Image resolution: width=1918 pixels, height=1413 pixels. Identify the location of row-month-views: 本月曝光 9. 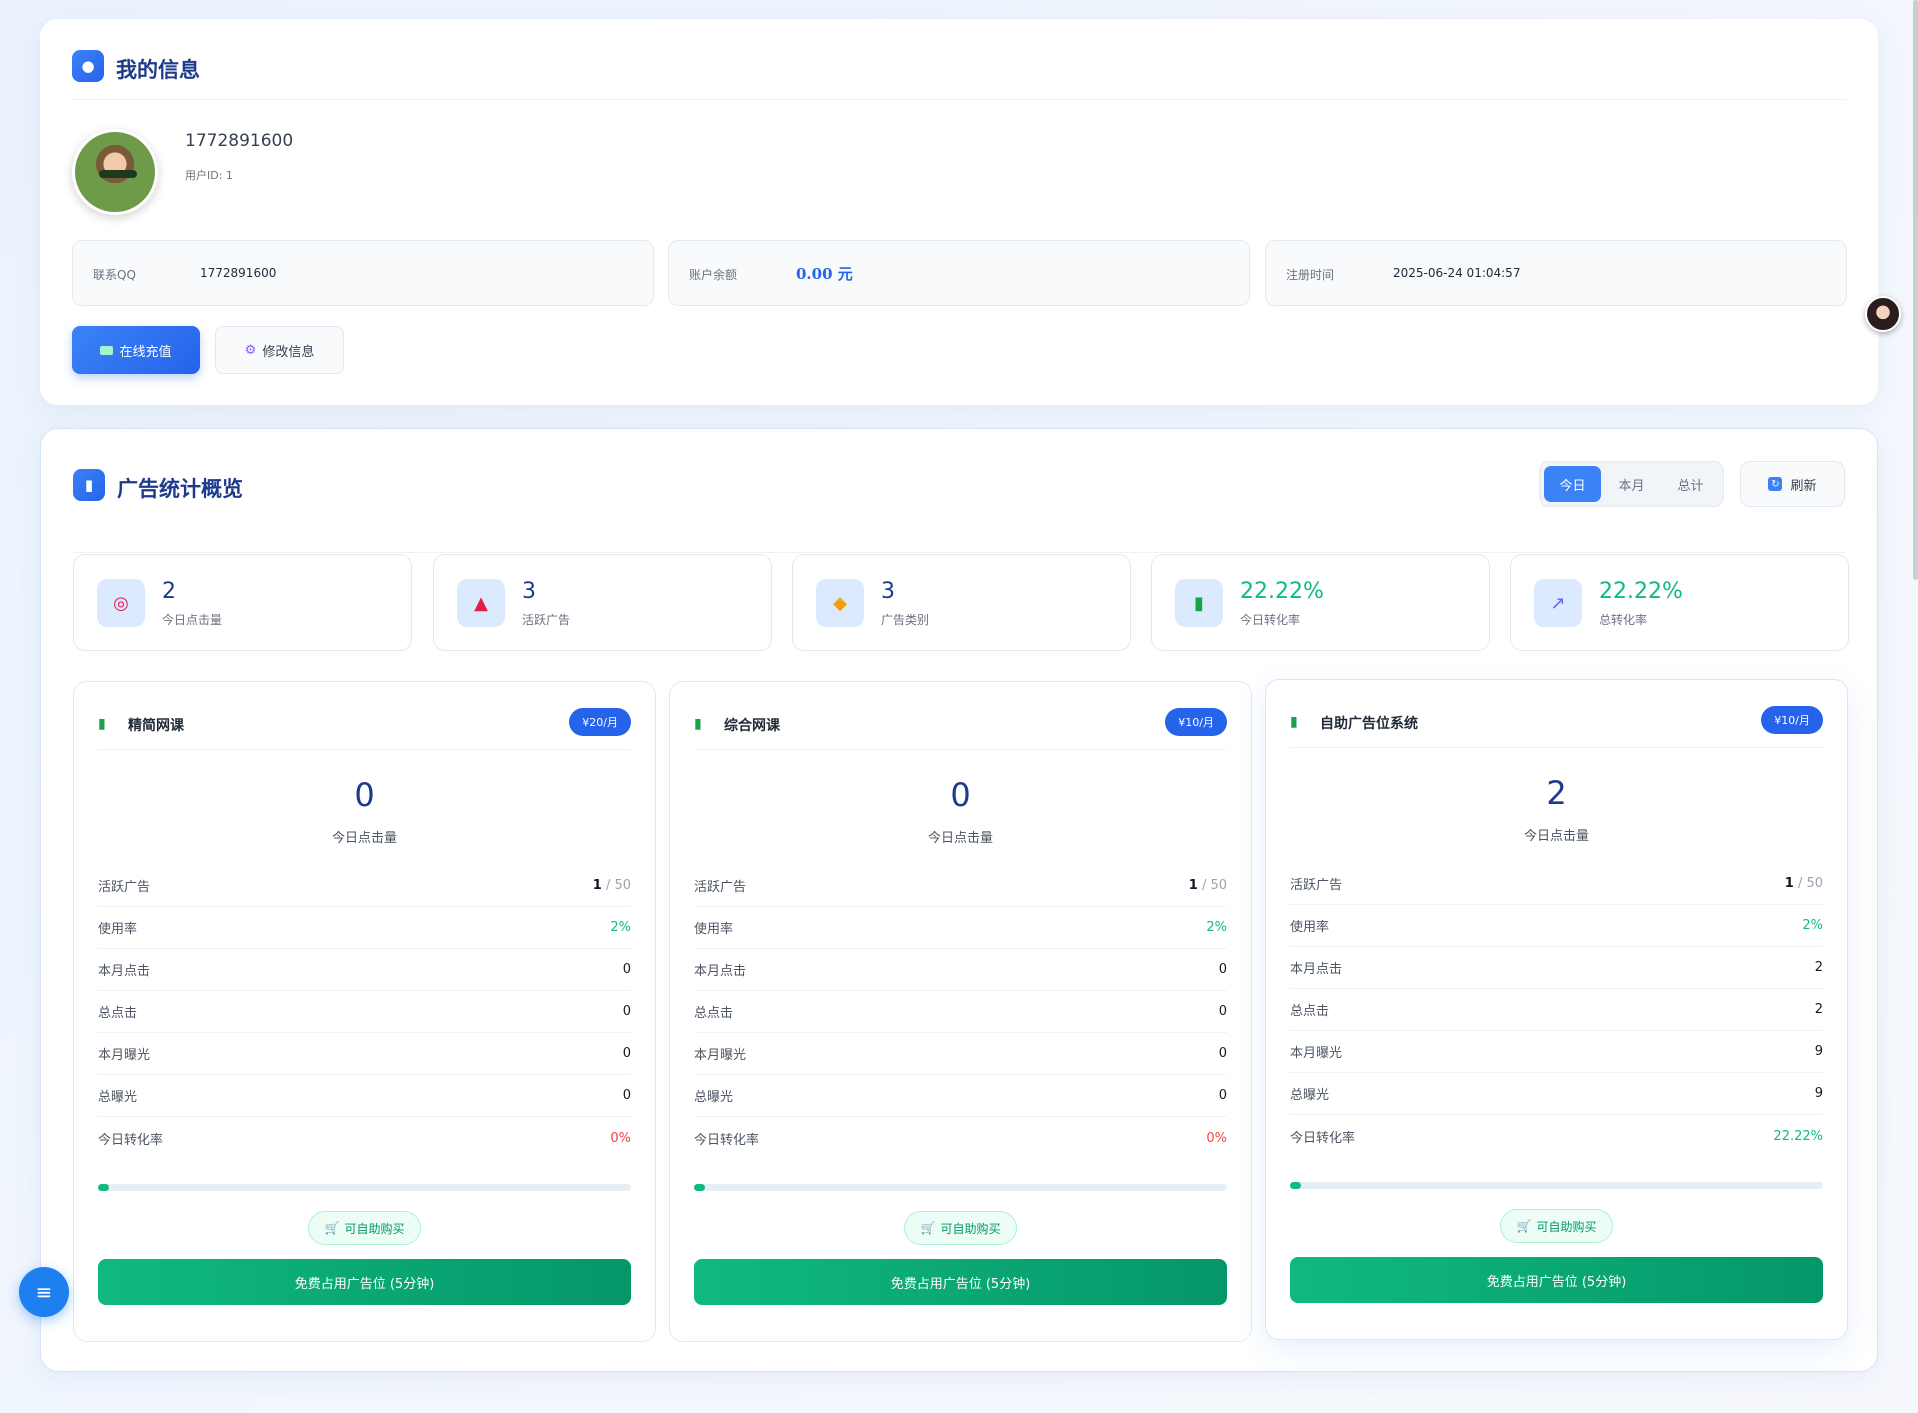
(1556, 1052).